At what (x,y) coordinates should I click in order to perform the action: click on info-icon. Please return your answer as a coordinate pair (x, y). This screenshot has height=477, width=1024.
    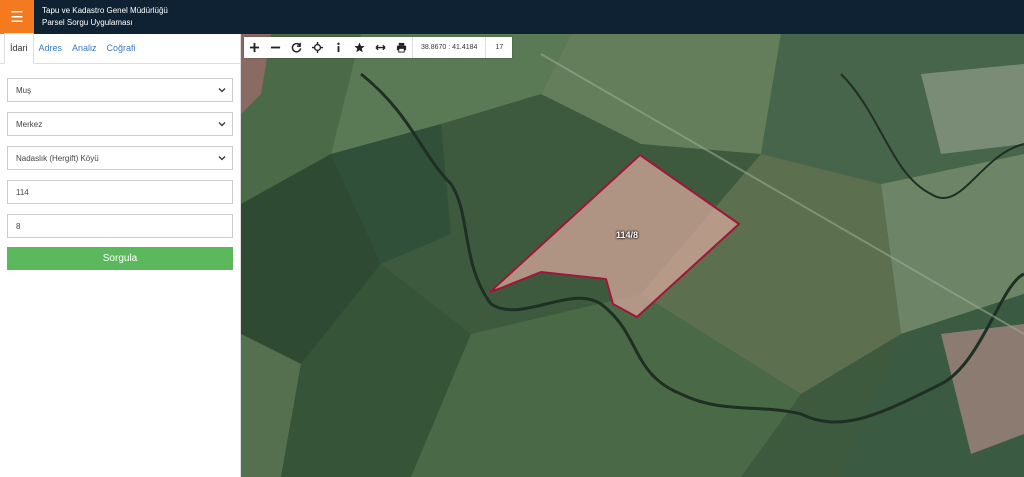
    Looking at the image, I should click on (338, 47).